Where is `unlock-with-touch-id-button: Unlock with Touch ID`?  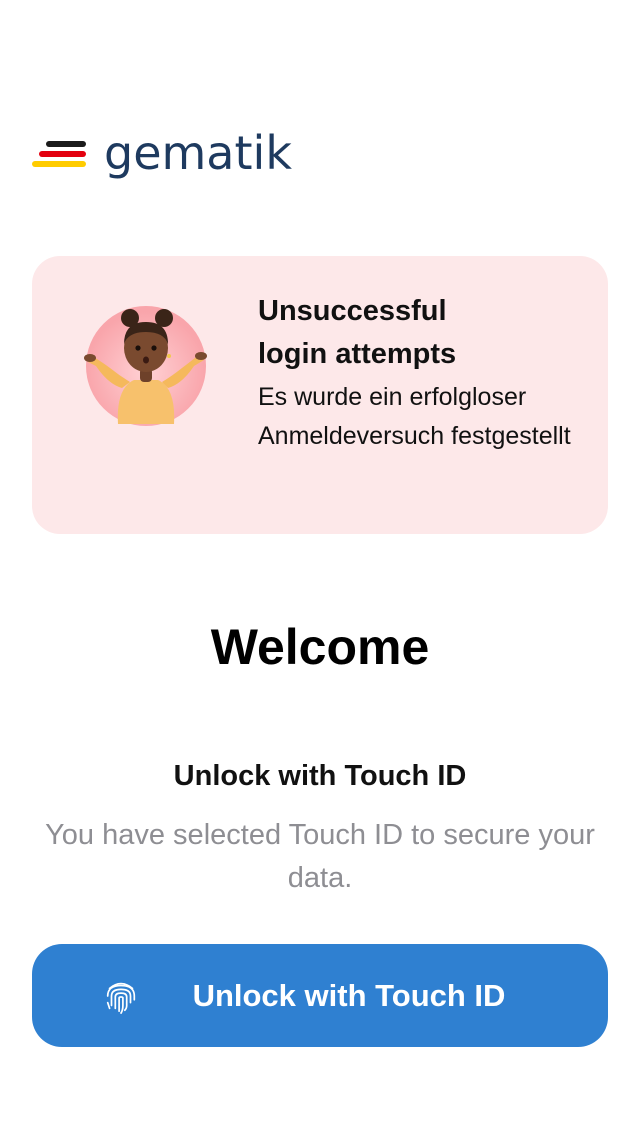 unlock-with-touch-id-button: Unlock with Touch ID is located at coordinates (320, 995).